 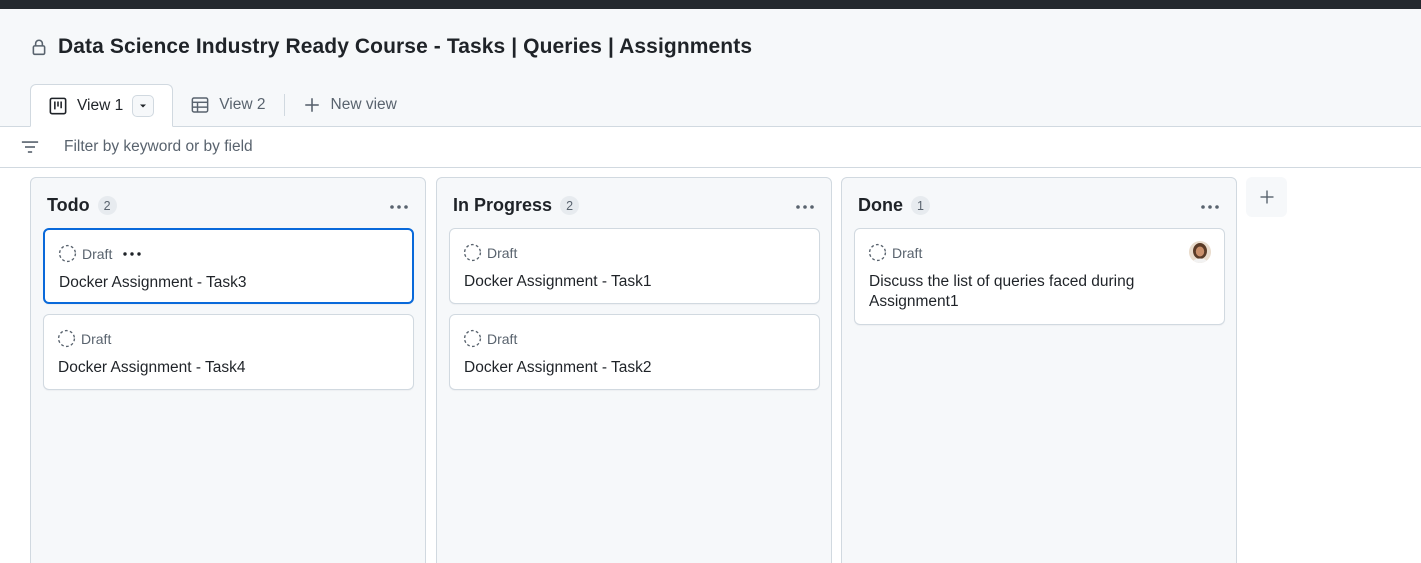 I want to click on card: Draft Docker Assignment - Task1, so click(x=634, y=266).